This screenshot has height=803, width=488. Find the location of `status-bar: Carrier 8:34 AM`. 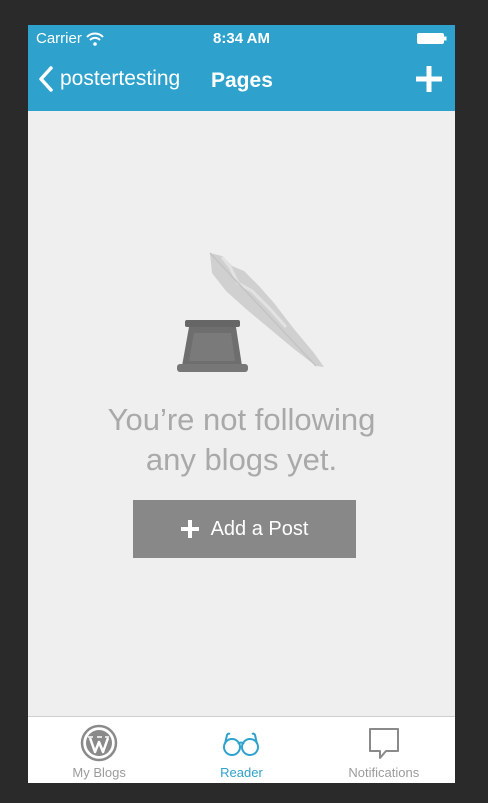

status-bar: Carrier 8:34 AM is located at coordinates (241, 38).